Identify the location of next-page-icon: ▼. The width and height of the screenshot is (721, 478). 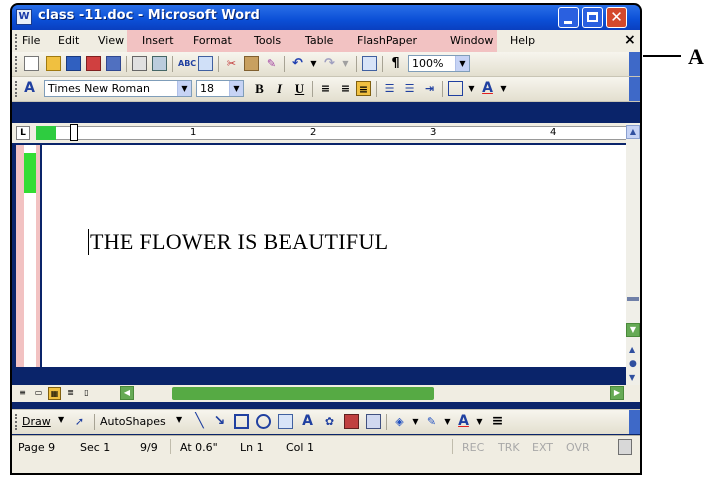
(632, 377).